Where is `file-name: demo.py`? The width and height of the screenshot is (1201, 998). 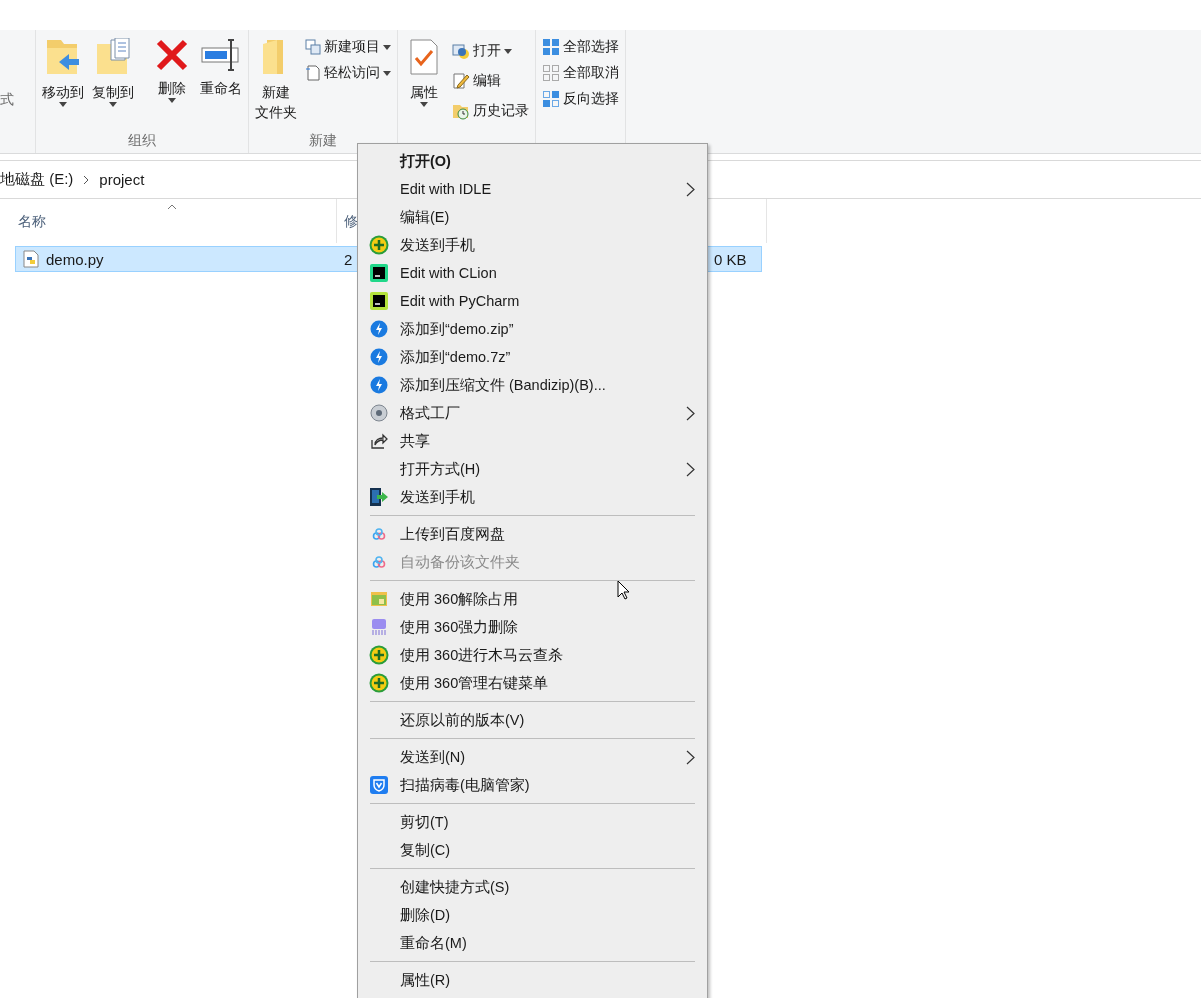
file-name: demo.py is located at coordinates (75, 259).